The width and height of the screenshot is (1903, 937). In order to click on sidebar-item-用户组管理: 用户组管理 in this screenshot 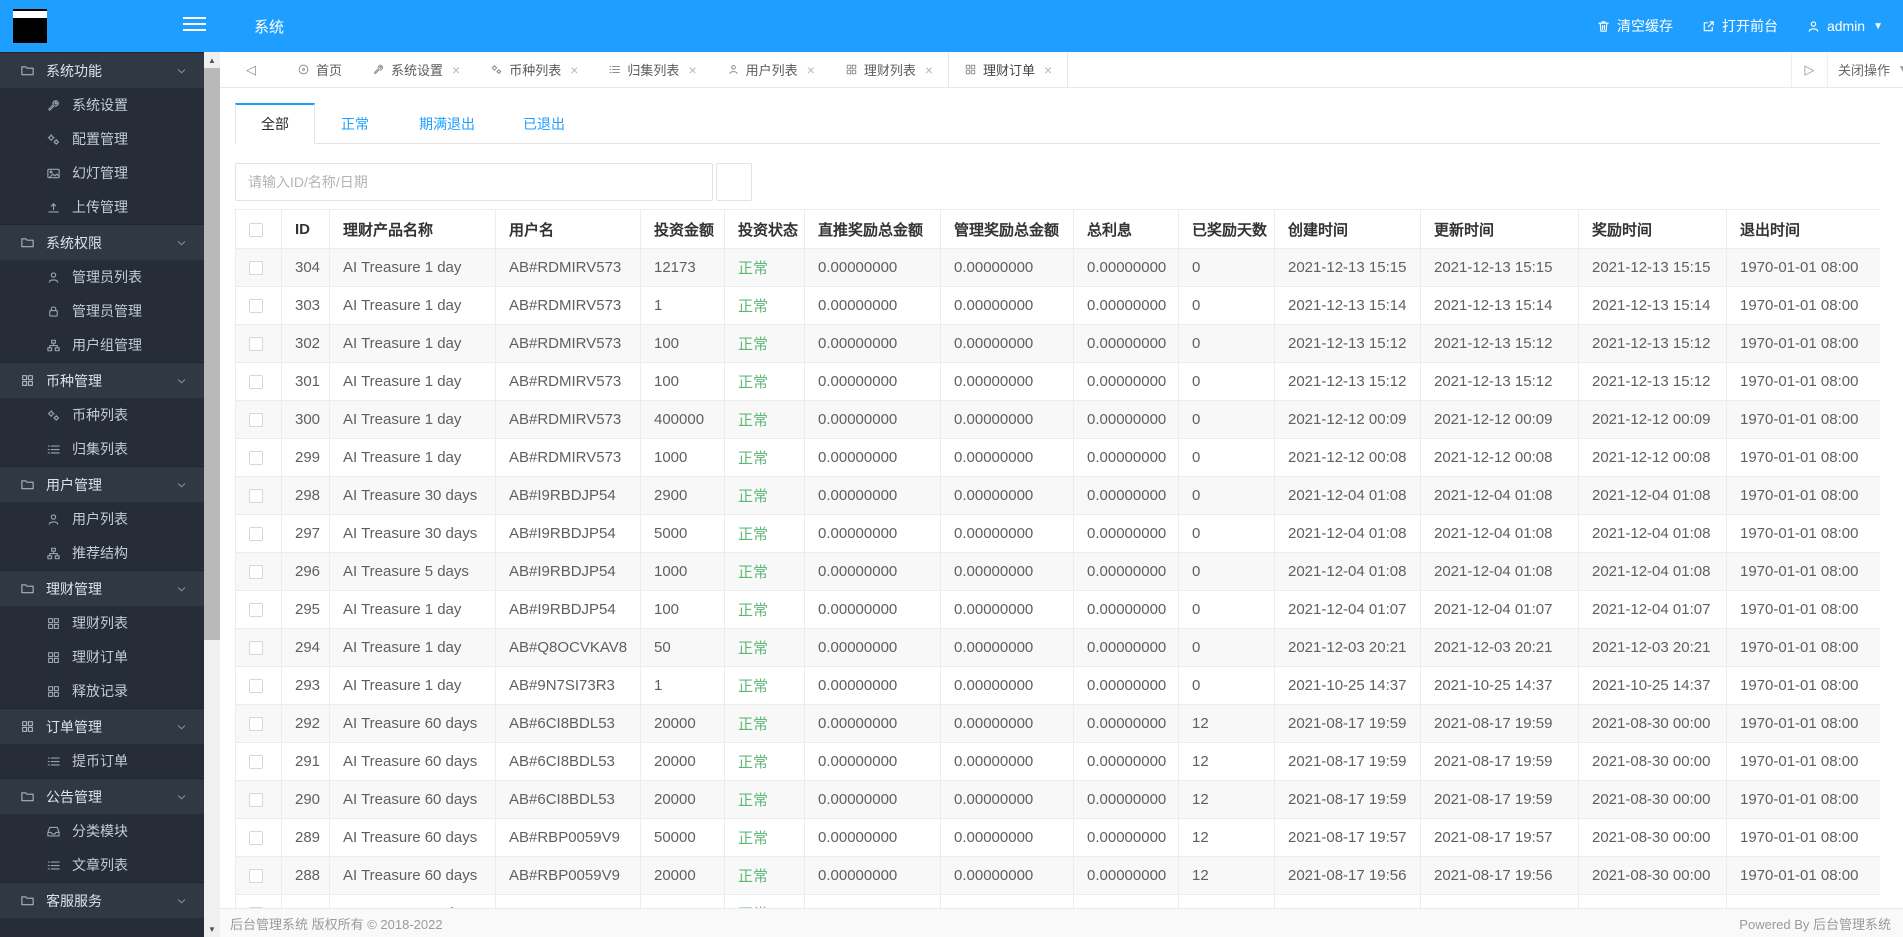, I will do `click(102, 345)`.